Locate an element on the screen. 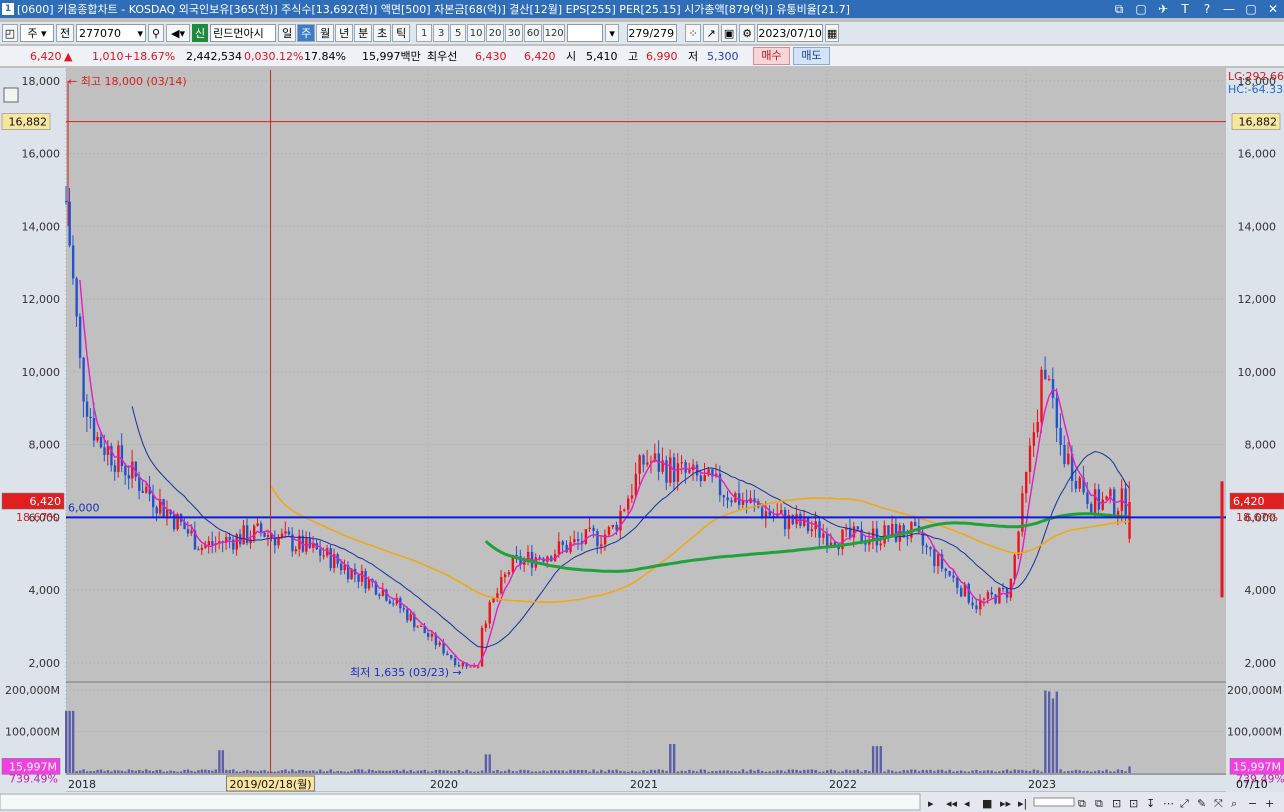 This screenshot has width=1284, height=812. period-tabs: 일주월년분초틱 is located at coordinates (344, 33).